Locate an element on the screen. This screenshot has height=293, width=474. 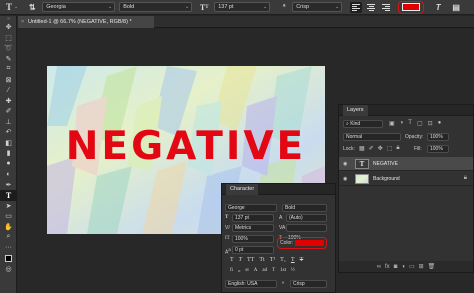
more-tools-icon: ··· is located at coordinates (8, 248).